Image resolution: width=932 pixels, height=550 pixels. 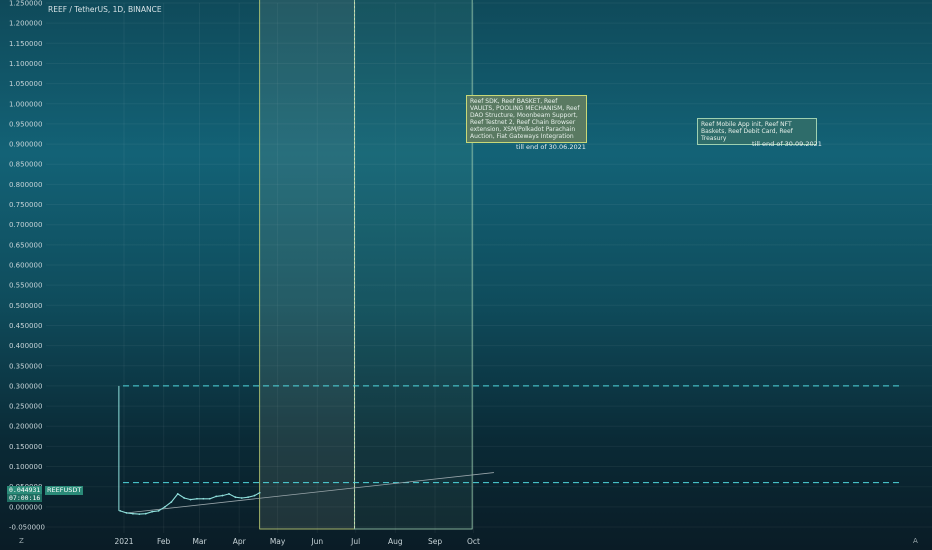 What do you see at coordinates (105, 9) in the screenshot?
I see `chart-title: REEF / TetherUS, 1D, BINANCE` at bounding box center [105, 9].